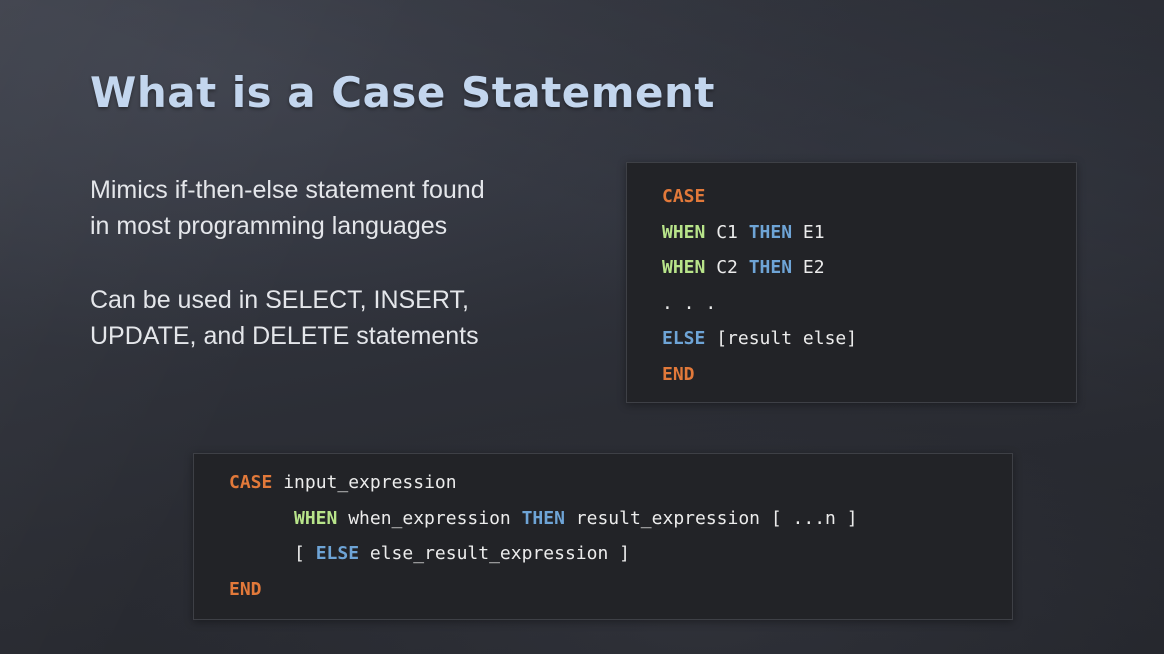 The image size is (1164, 654). I want to click on open-bracket-text: [, so click(305, 553).